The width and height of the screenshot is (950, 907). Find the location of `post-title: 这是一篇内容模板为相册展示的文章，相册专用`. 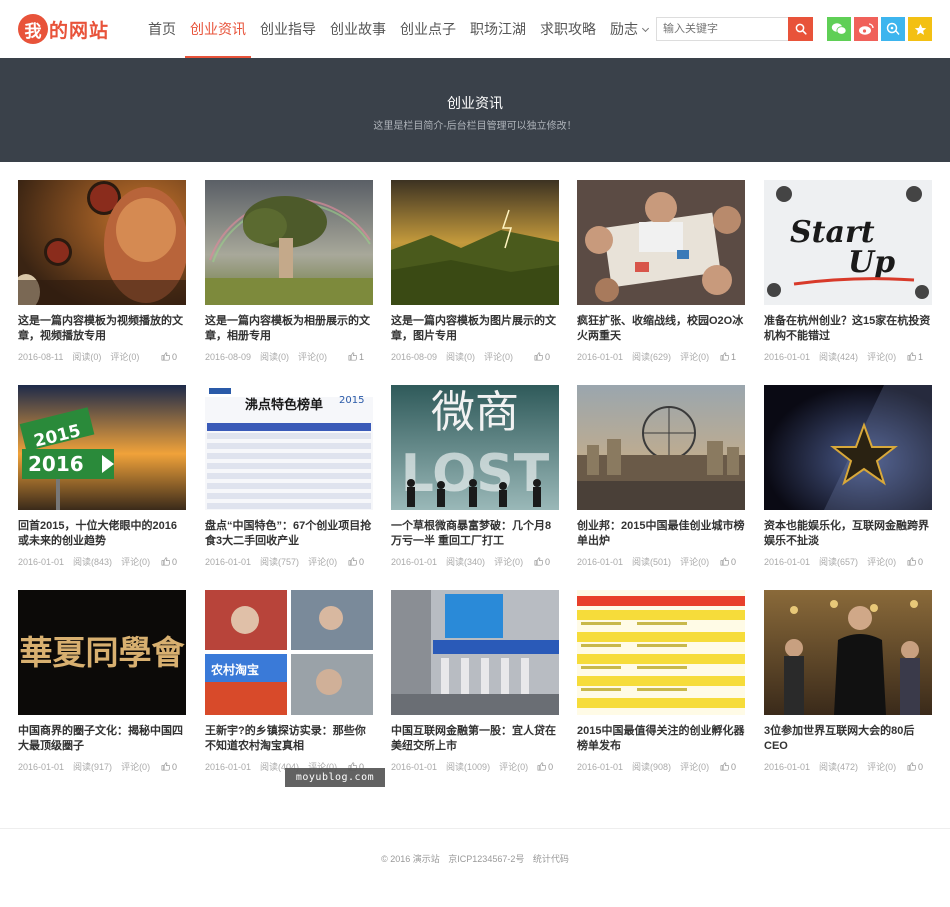

post-title: 这是一篇内容模板为相册展示的文章，相册专用 is located at coordinates (289, 329).